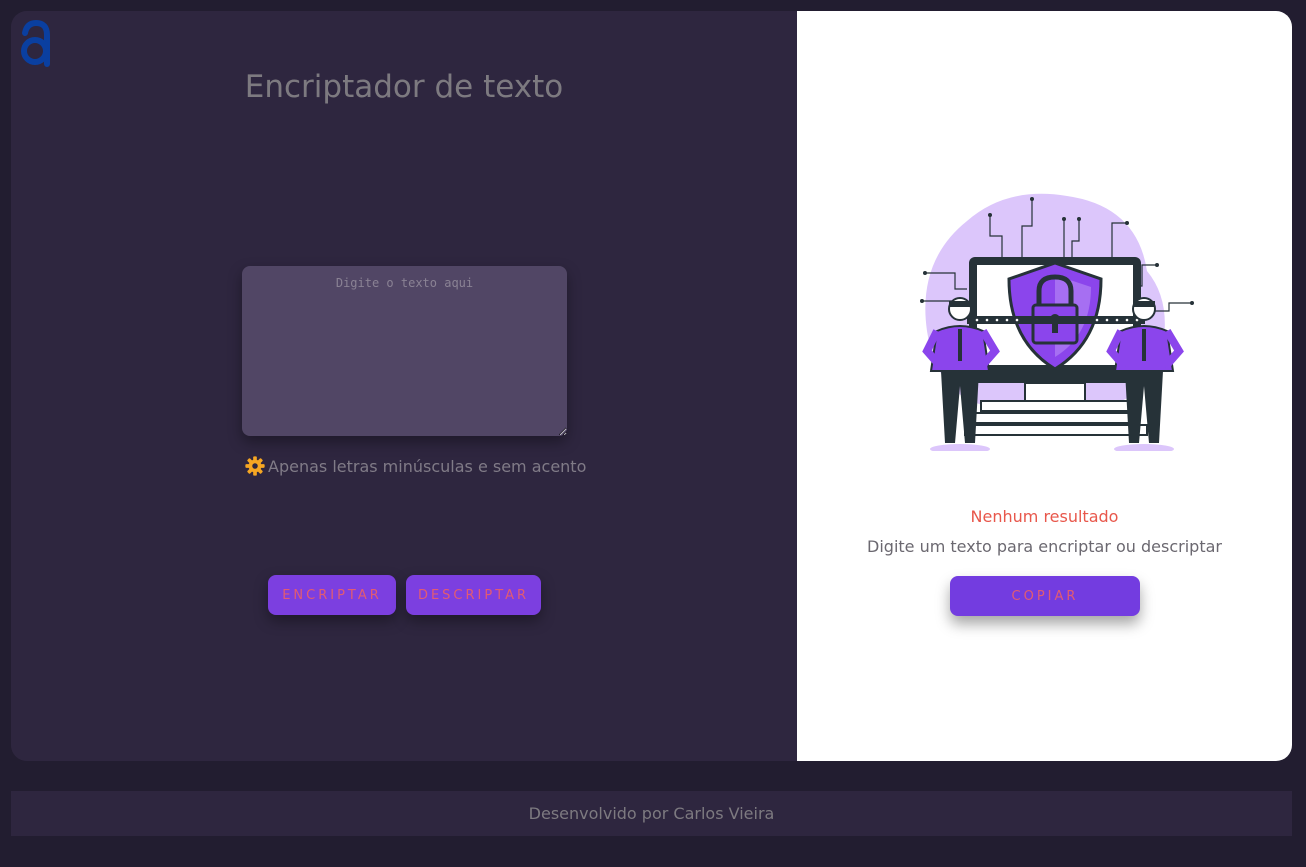 The image size is (1306, 867). I want to click on hint-text: Apenas letras minúsculas e sem acento, so click(427, 466).